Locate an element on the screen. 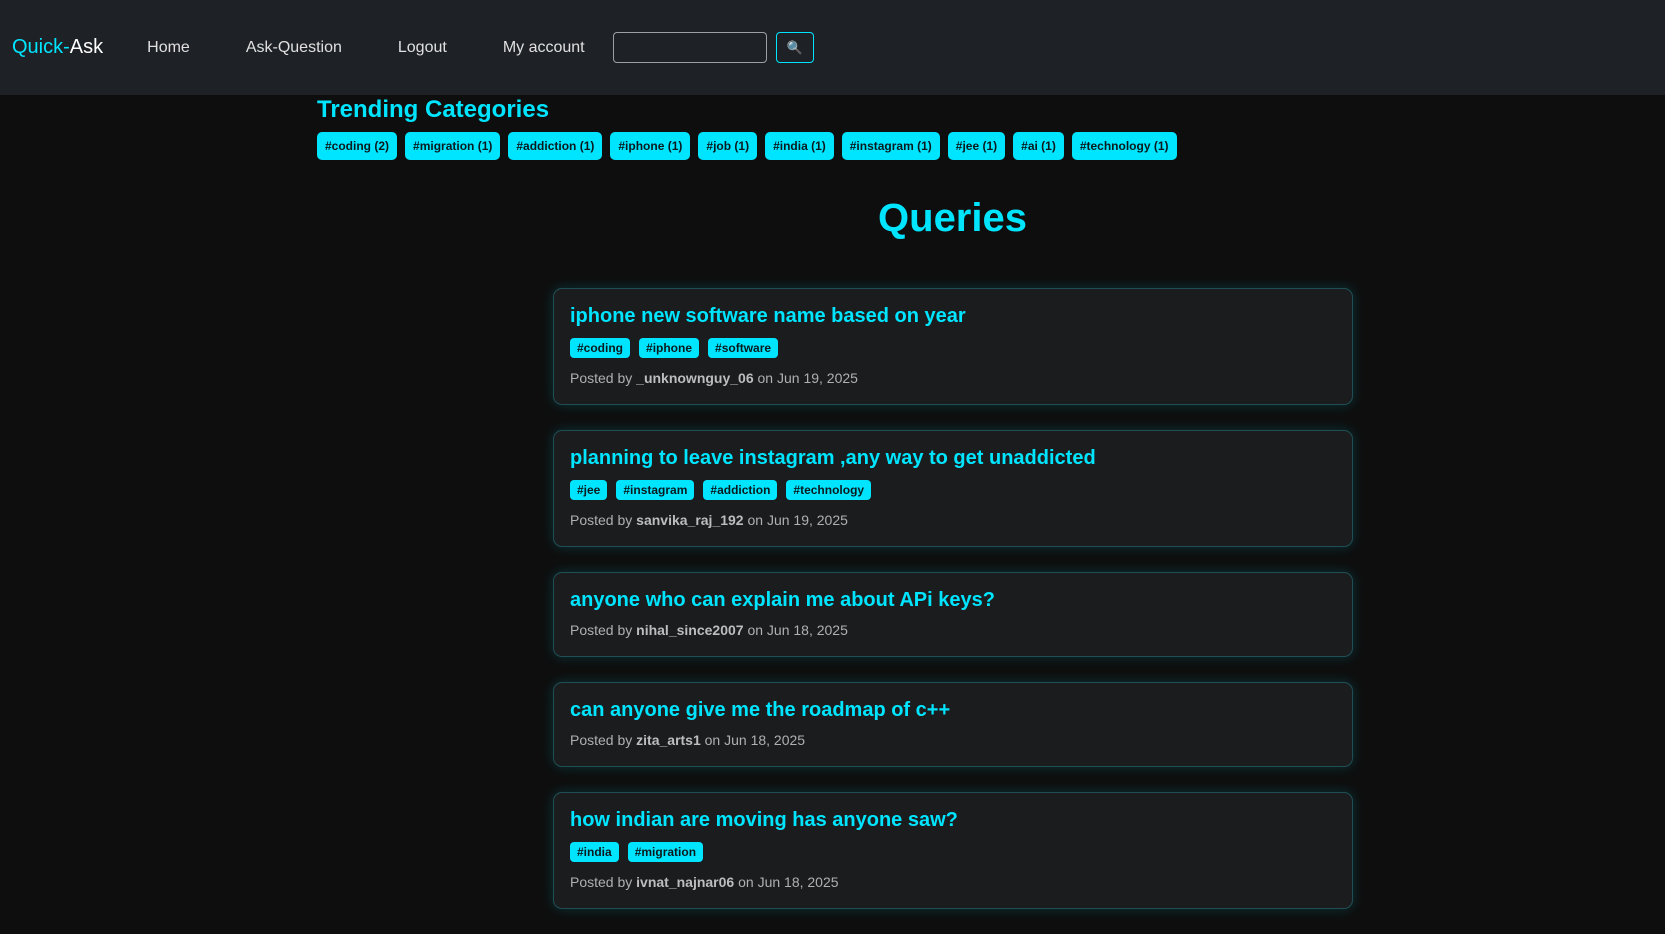  category-pill: #addiction (1) is located at coordinates (555, 146).